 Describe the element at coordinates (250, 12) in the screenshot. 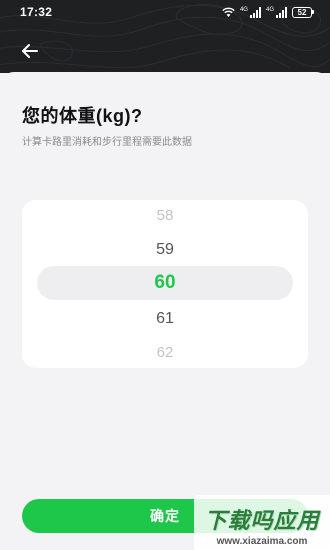

I see `signal-1-icon: 4G` at that location.